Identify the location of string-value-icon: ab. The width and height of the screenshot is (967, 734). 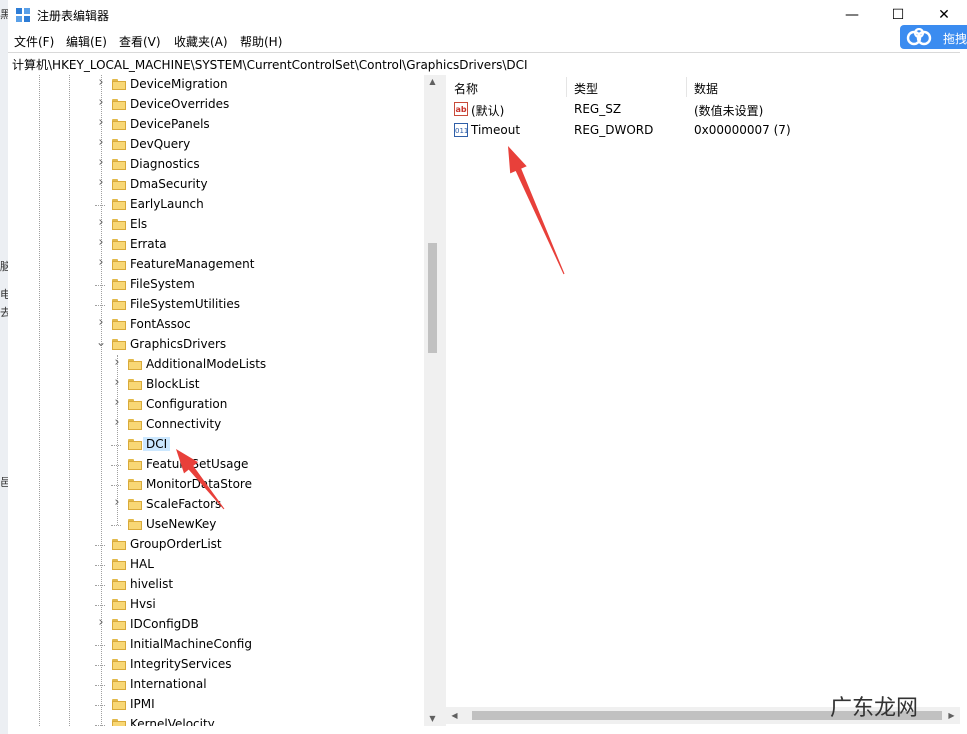
(461, 109).